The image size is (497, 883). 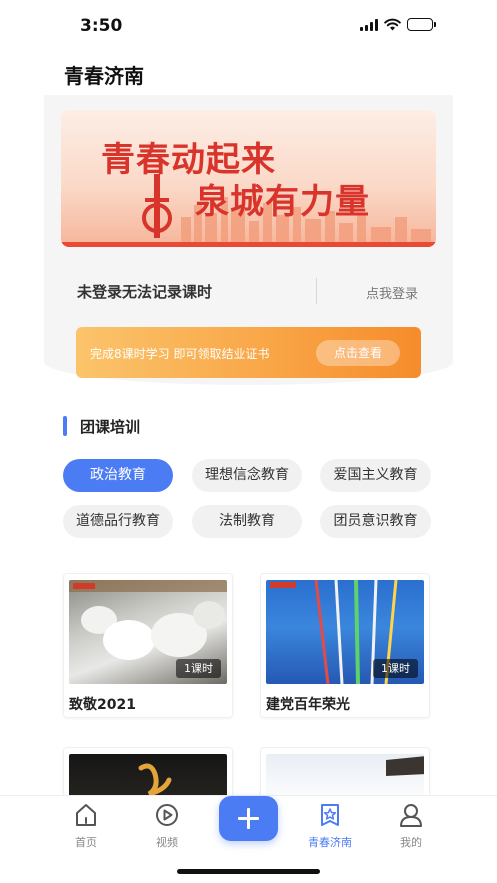 What do you see at coordinates (167, 815) in the screenshot?
I see `play-icon` at bounding box center [167, 815].